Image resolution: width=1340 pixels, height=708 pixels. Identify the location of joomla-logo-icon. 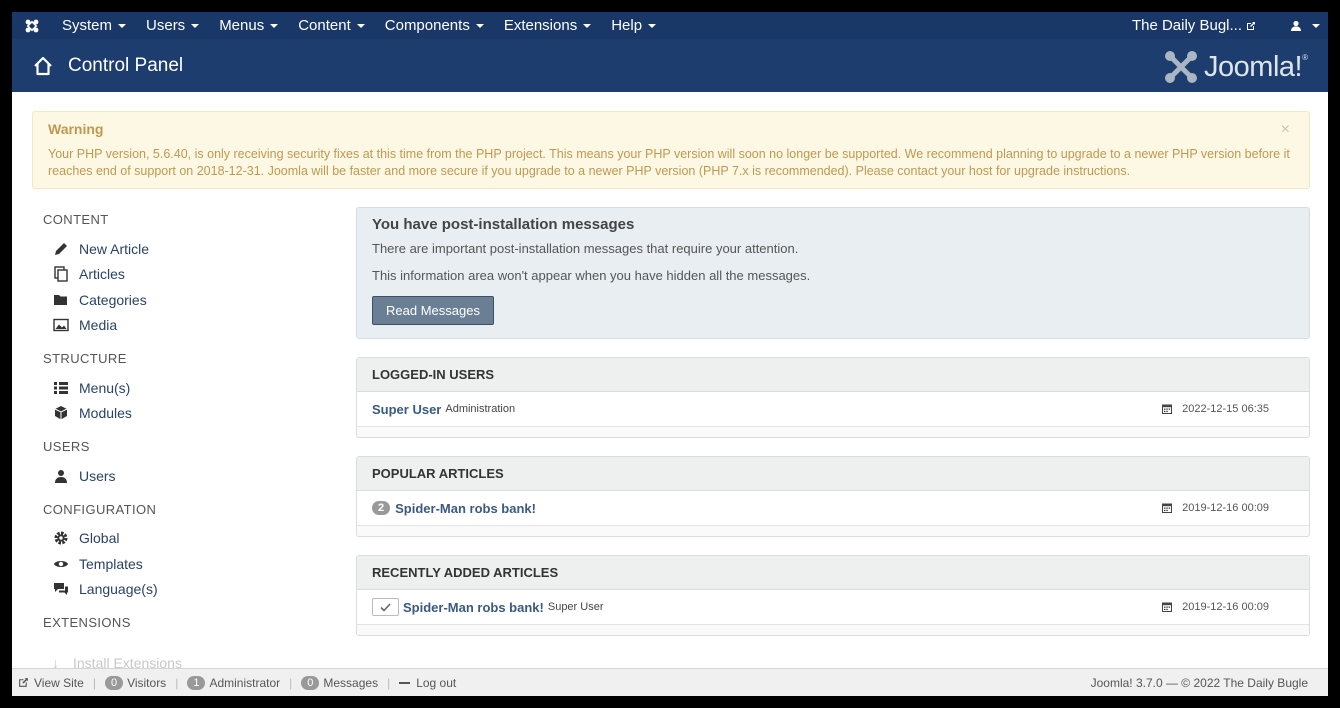
(32, 25).